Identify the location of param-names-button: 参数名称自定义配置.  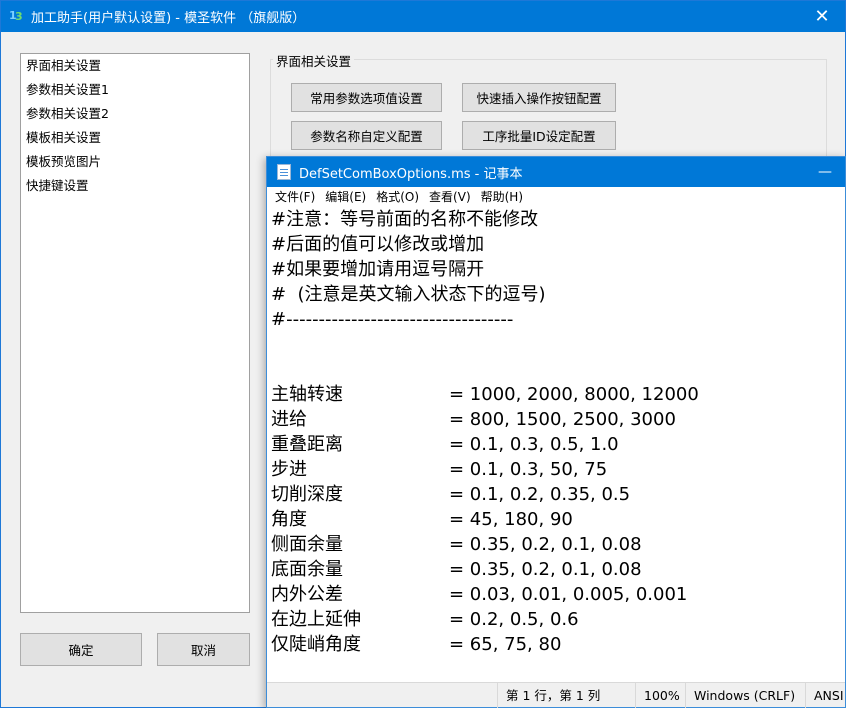
(366, 135).